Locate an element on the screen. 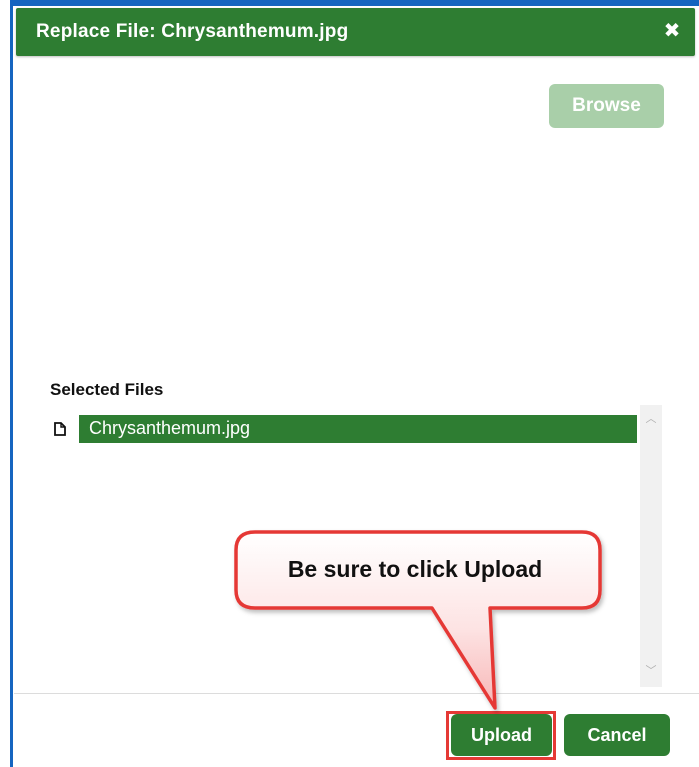 The image size is (699, 767). scroll-up-icon: ︿ is located at coordinates (651, 419).